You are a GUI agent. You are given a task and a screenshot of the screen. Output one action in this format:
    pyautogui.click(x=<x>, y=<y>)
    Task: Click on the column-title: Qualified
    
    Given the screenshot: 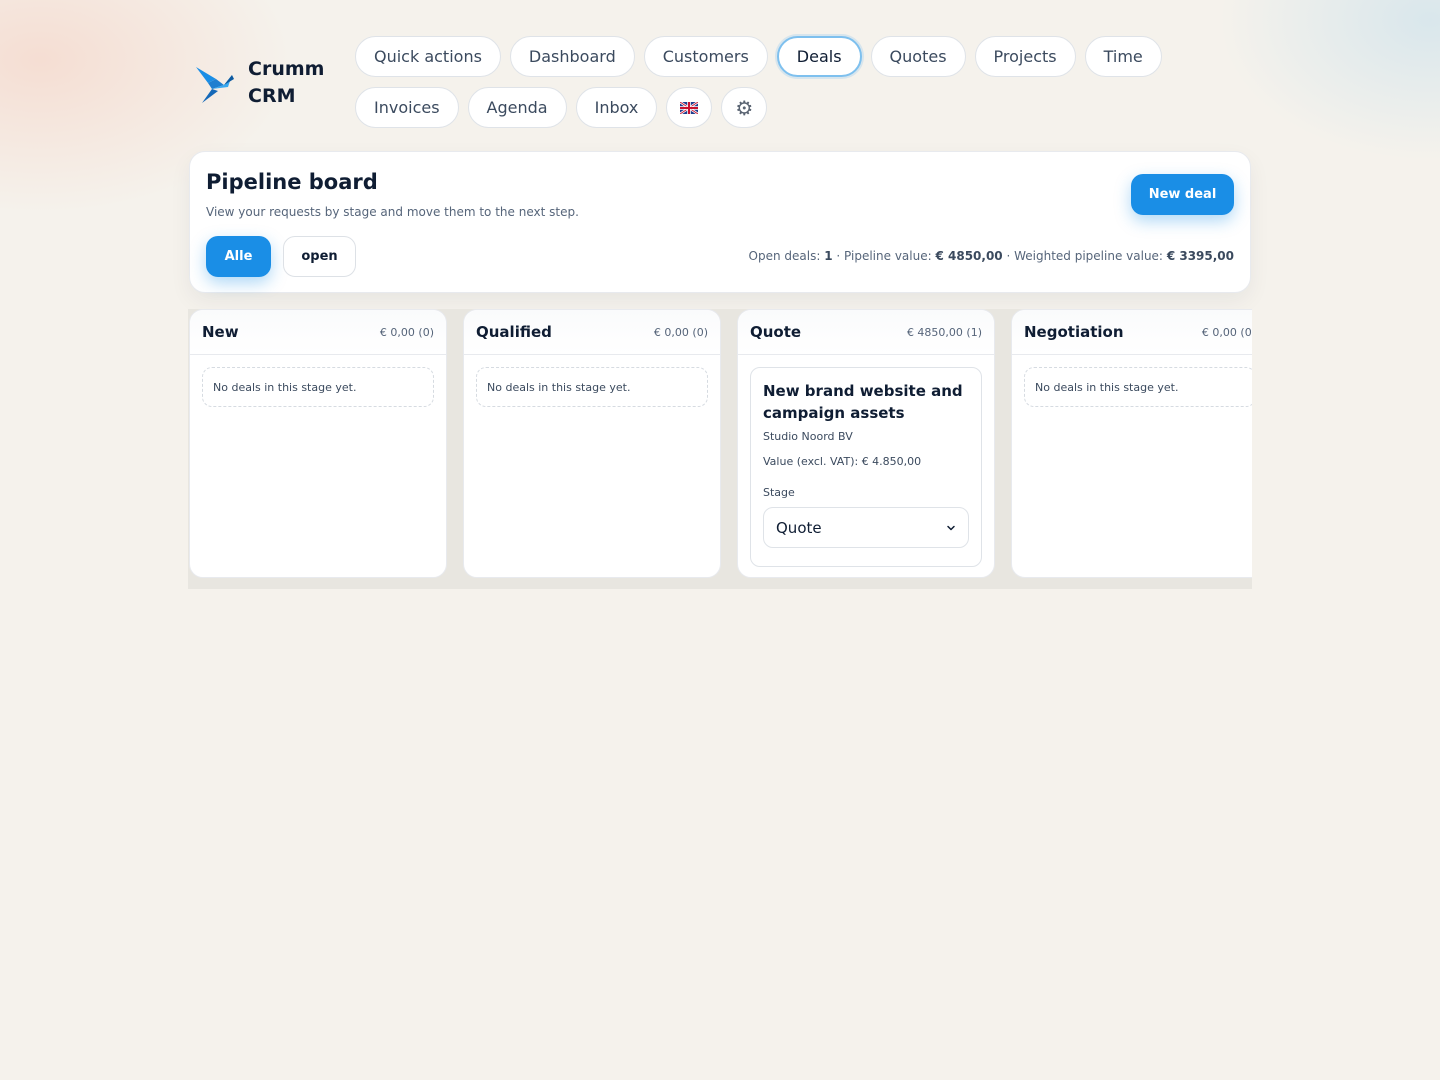 What is the action you would take?
    pyautogui.click(x=514, y=332)
    